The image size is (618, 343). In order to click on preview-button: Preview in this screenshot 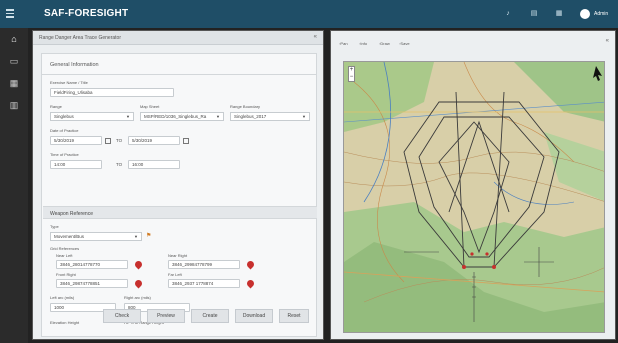, I will do `click(166, 316)`.